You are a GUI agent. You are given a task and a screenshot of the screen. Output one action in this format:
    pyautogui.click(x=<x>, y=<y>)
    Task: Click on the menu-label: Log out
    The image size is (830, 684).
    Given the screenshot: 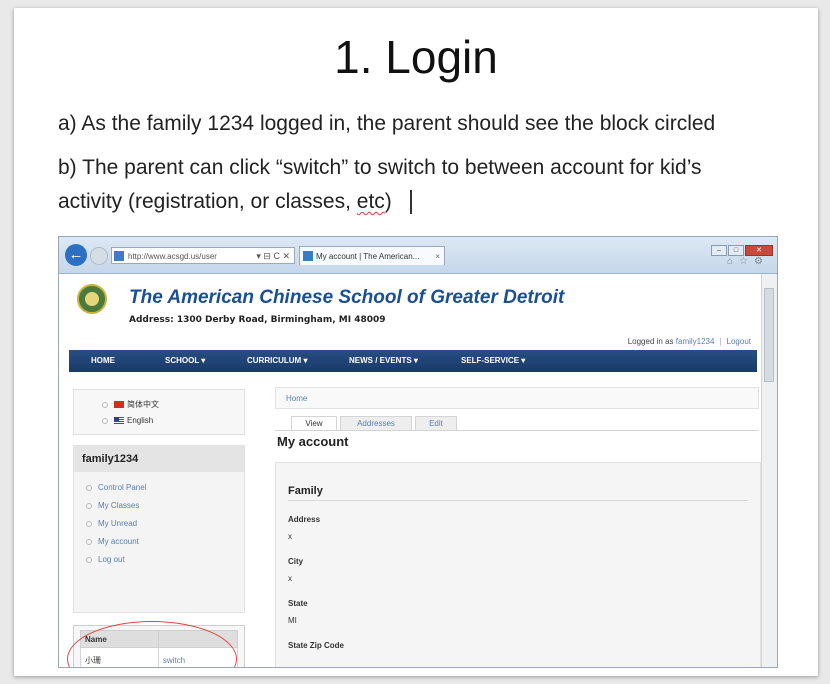 What is the action you would take?
    pyautogui.click(x=111, y=559)
    